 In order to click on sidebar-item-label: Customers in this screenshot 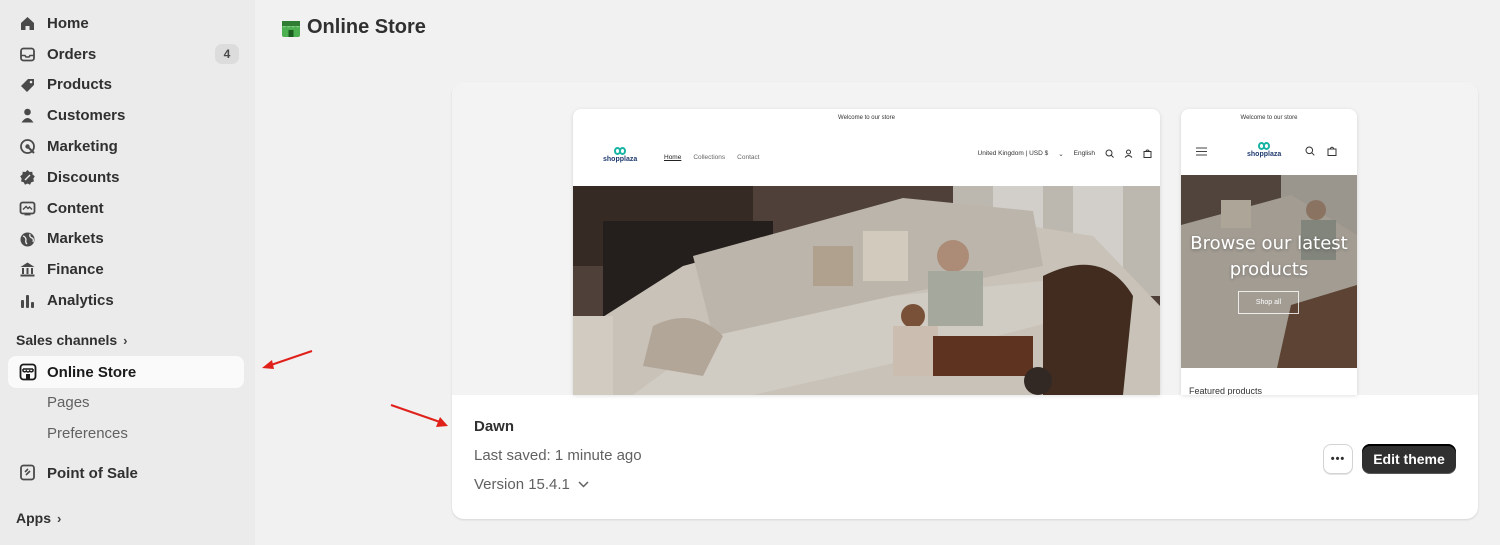, I will do `click(86, 116)`.